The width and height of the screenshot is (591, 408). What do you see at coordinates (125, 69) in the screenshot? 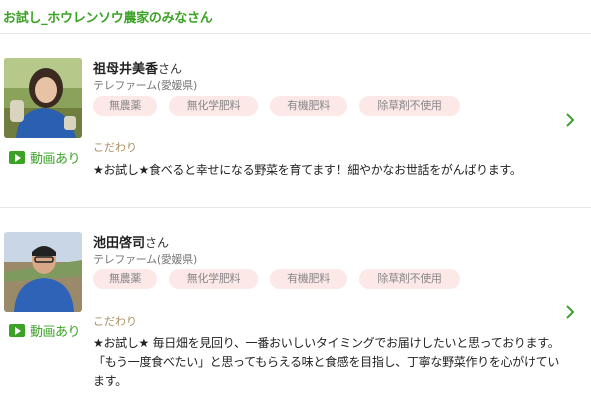
I see `farmer-name: 祖母井美香` at bounding box center [125, 69].